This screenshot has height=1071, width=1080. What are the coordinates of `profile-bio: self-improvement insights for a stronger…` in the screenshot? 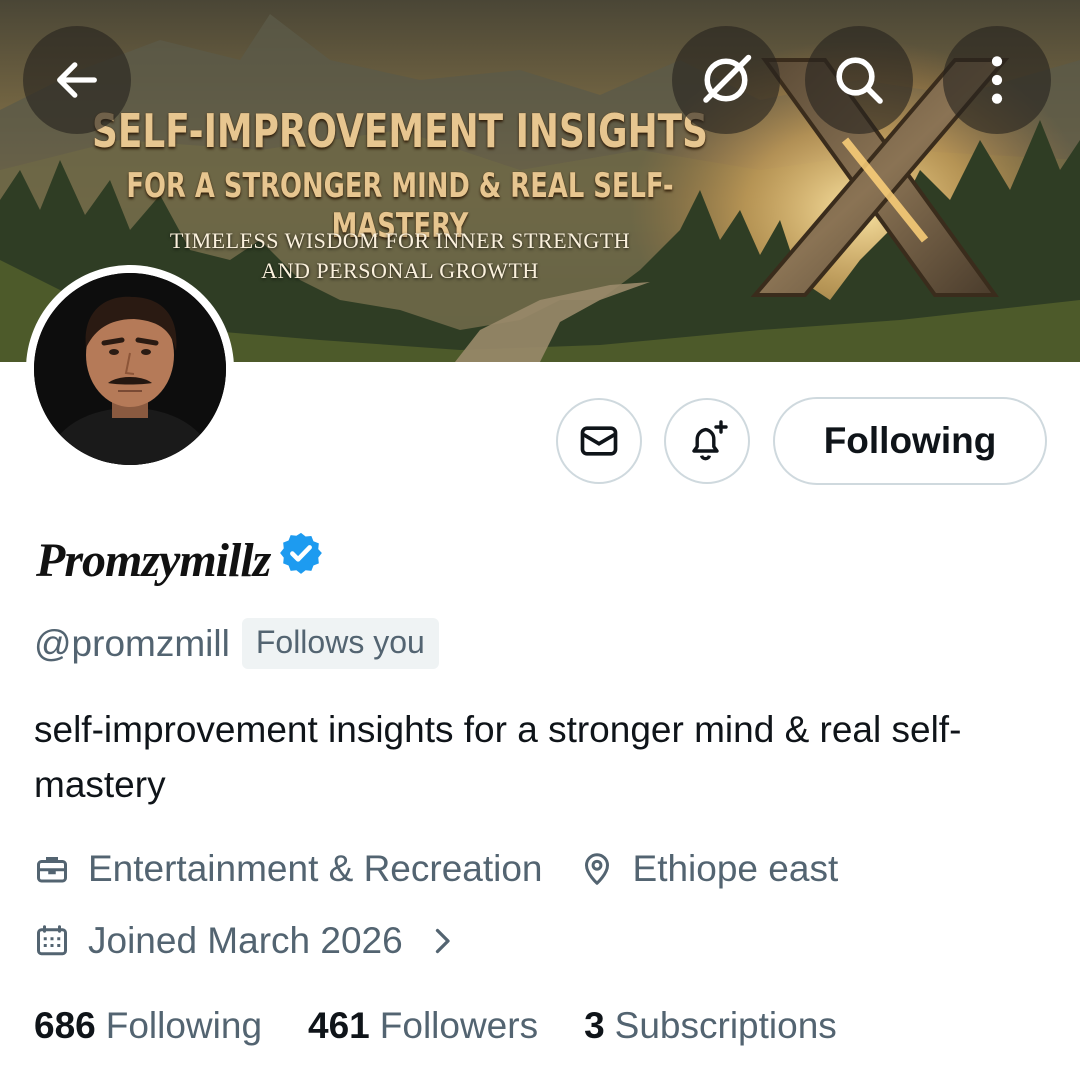 It's located at (498, 757).